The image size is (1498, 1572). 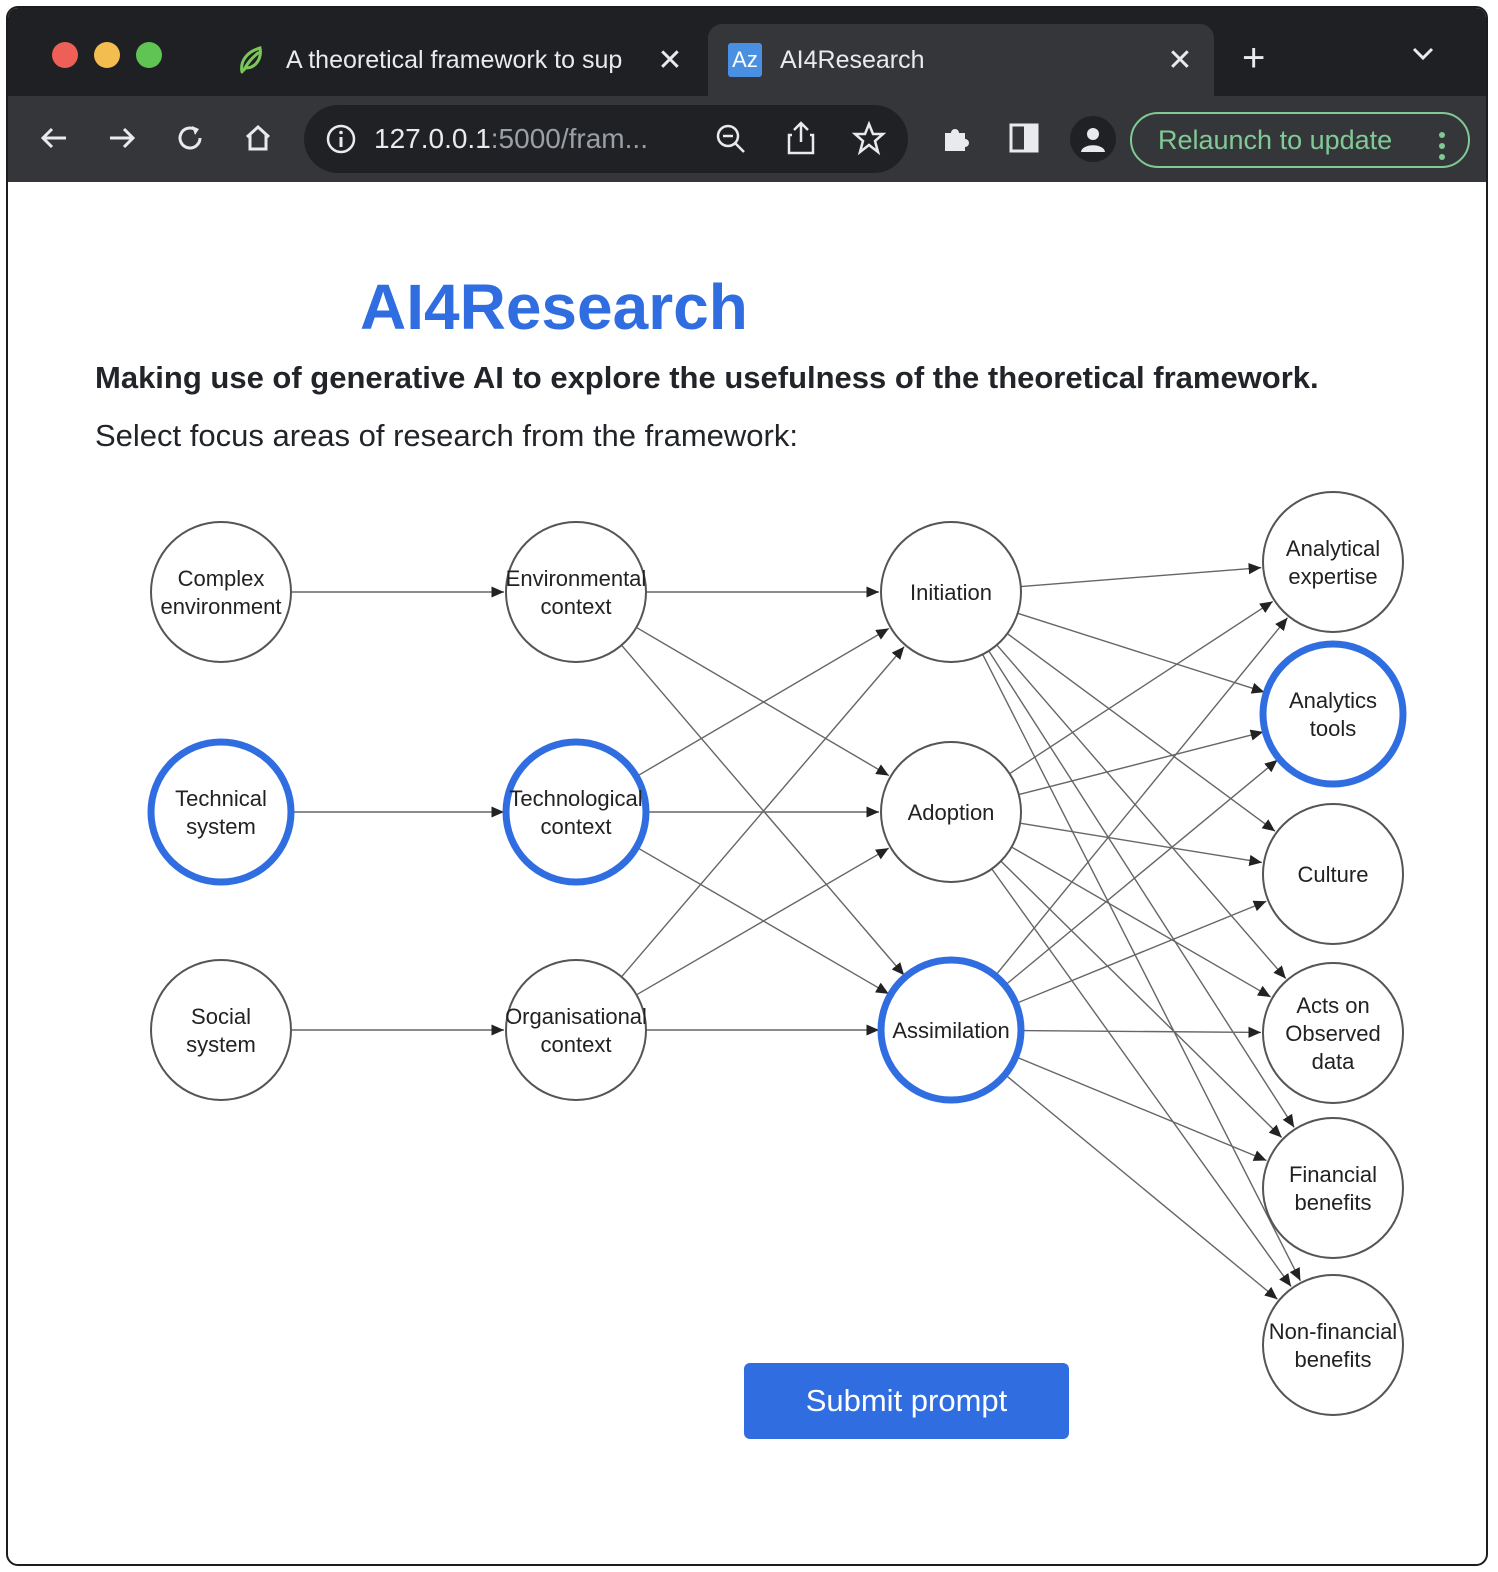 I want to click on node-label: Acts on, so click(x=1332, y=1005).